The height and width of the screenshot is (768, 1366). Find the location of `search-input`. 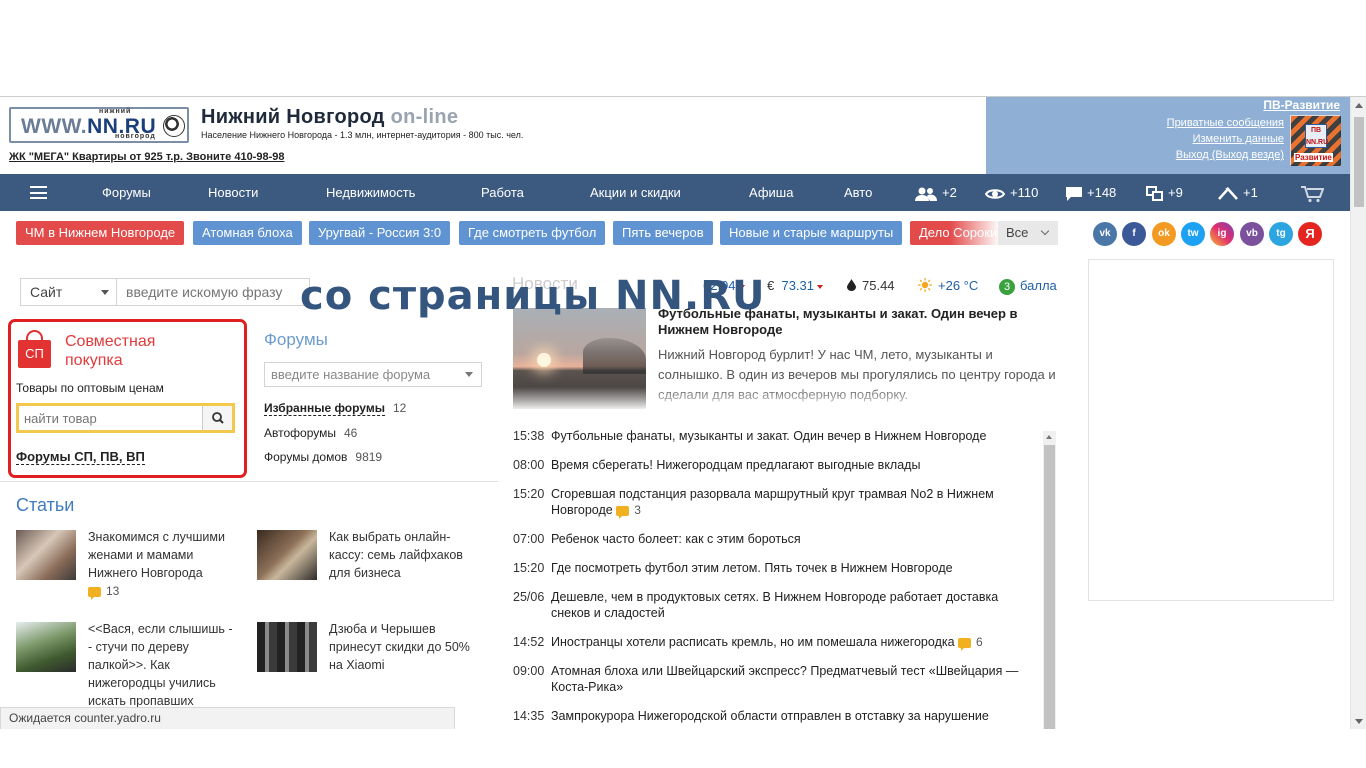

search-input is located at coordinates (213, 292).